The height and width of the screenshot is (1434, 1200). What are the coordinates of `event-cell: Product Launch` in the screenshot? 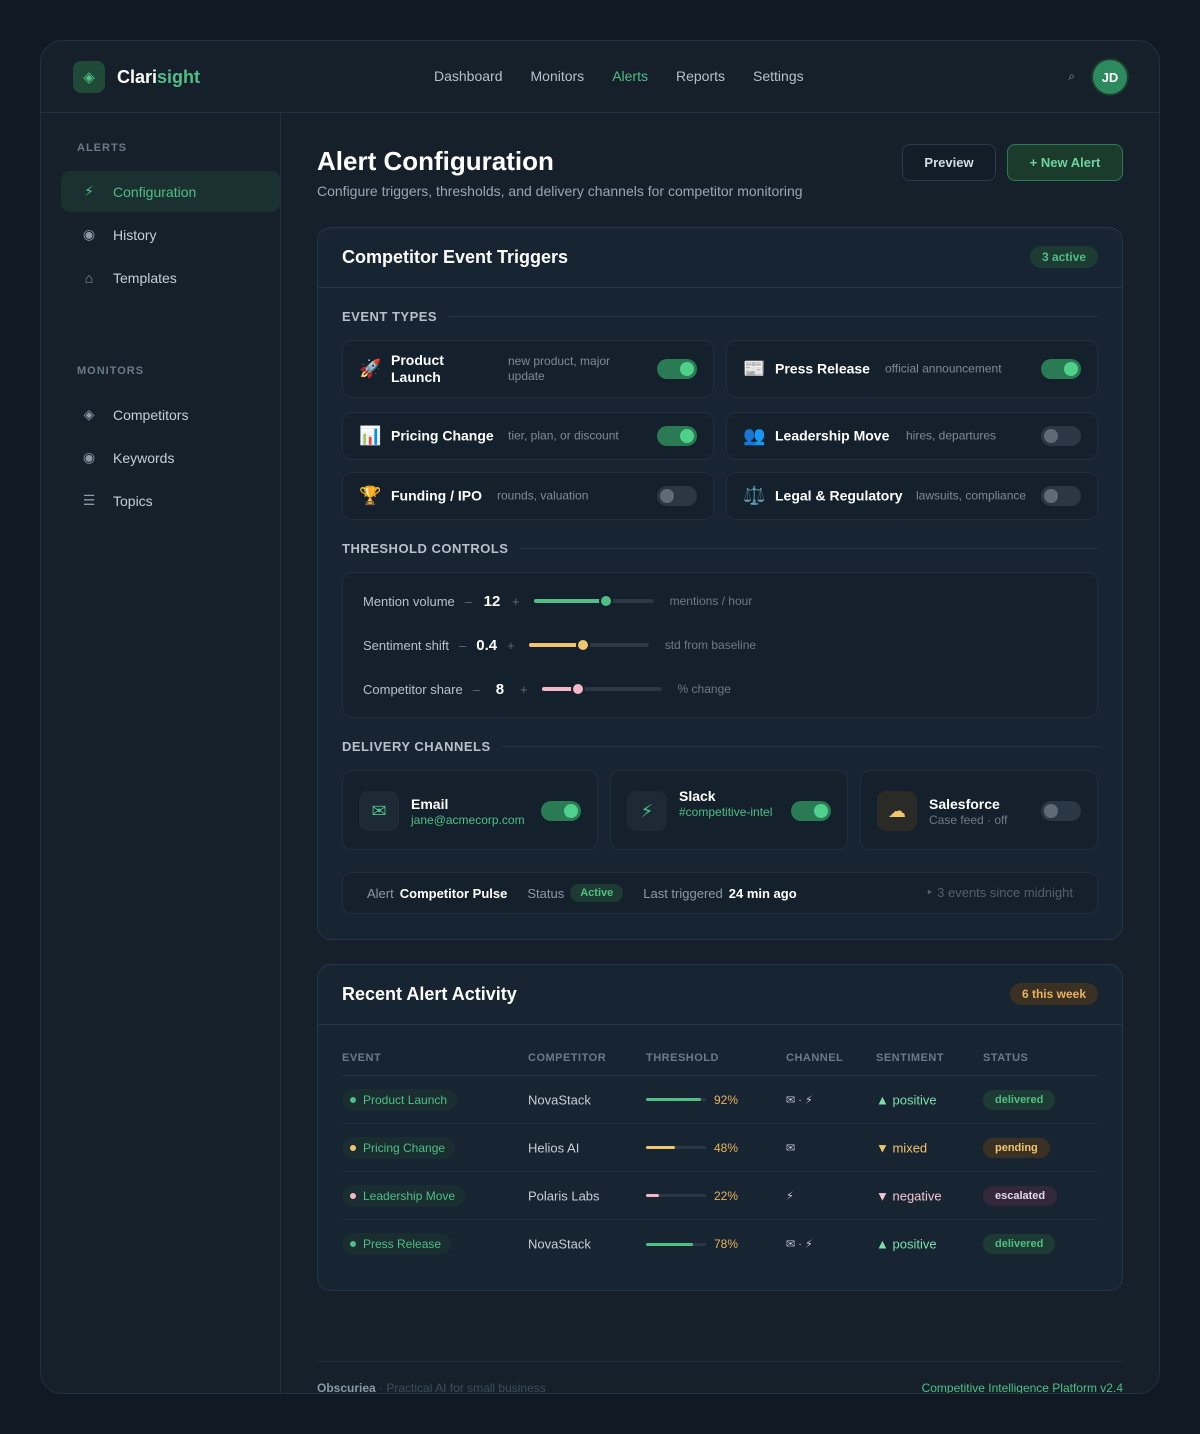 It's located at (400, 1099).